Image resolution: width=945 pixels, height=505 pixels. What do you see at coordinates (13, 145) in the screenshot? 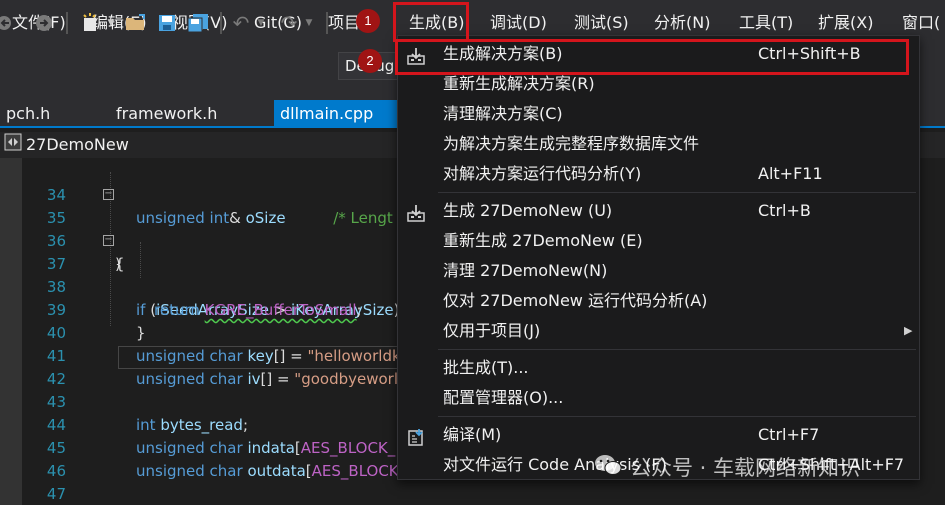
I see `project-icon` at bounding box center [13, 145].